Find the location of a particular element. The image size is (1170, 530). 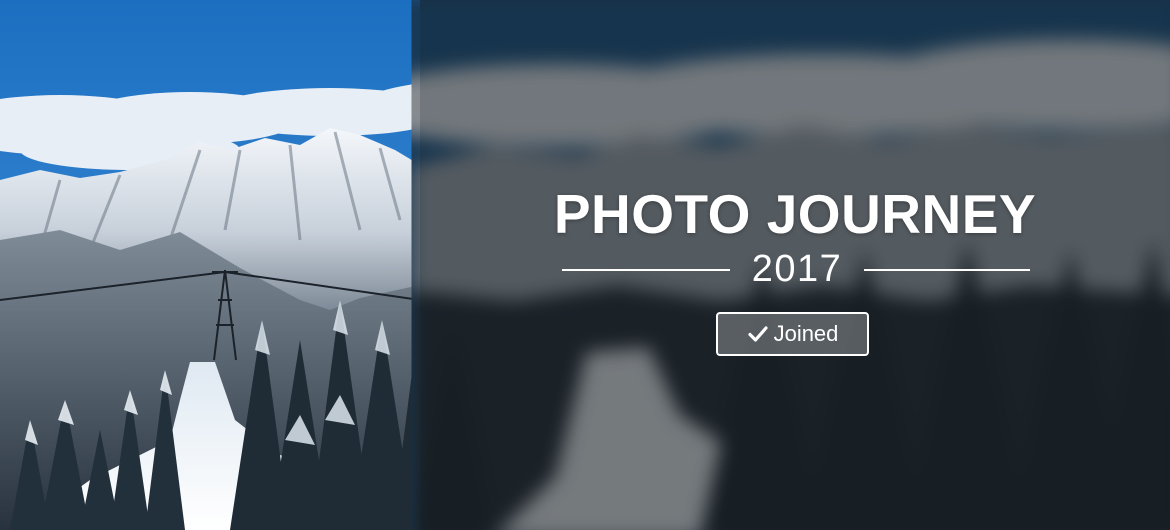

divider-left is located at coordinates (646, 270).